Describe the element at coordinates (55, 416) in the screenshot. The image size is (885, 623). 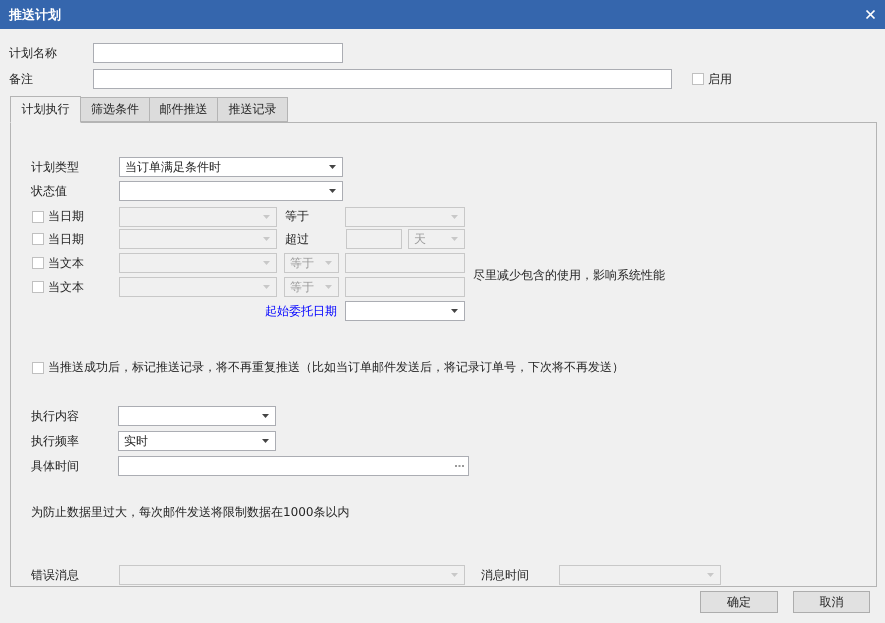
I see `field-label: 执行内容` at that location.